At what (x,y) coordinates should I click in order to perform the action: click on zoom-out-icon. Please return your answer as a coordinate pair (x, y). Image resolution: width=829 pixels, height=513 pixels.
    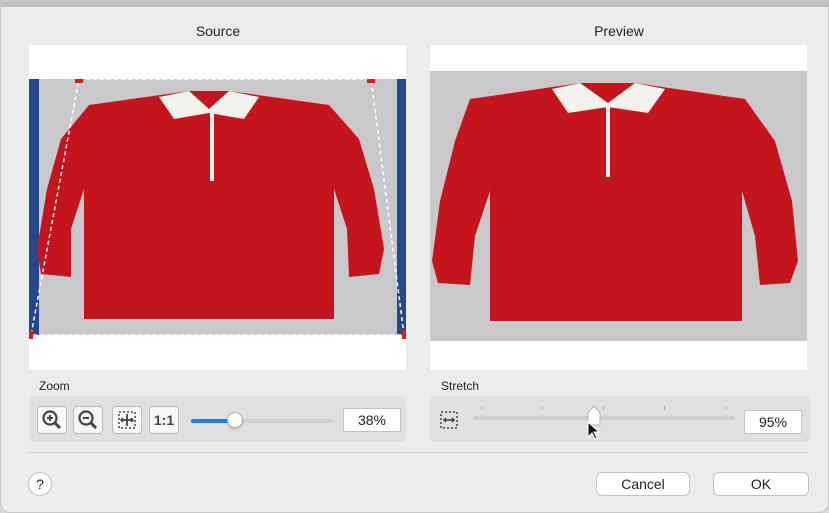
    Looking at the image, I should click on (88, 420).